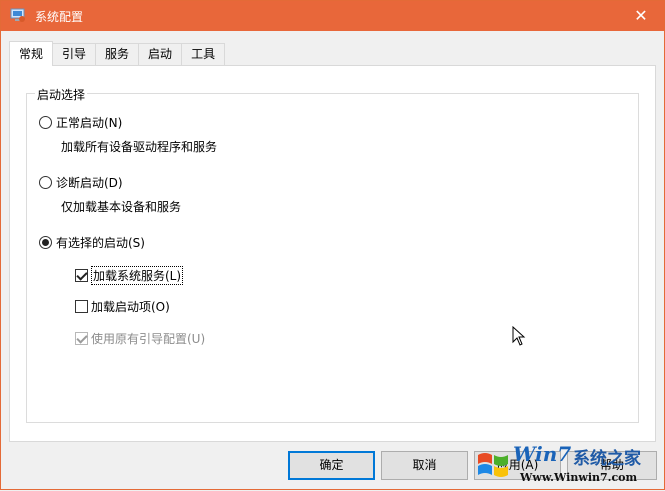  What do you see at coordinates (331, 465) in the screenshot?
I see `ok-button: 确定` at bounding box center [331, 465].